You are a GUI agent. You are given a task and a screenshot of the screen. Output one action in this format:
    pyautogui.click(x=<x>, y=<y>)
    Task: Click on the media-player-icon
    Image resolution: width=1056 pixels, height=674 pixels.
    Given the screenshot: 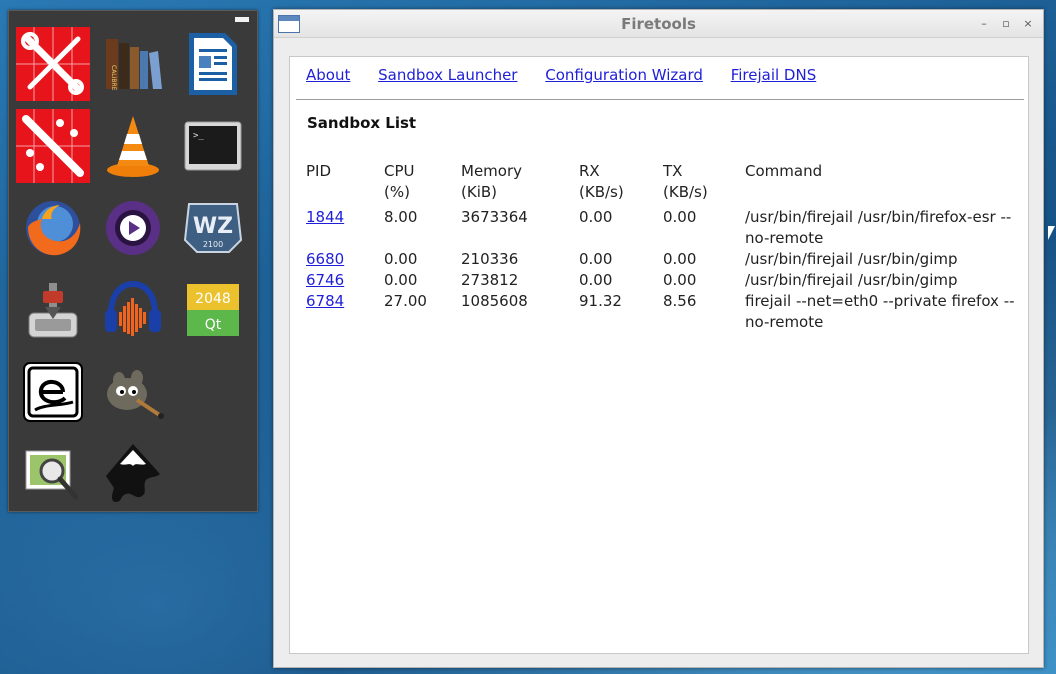 What is the action you would take?
    pyautogui.click(x=133, y=230)
    